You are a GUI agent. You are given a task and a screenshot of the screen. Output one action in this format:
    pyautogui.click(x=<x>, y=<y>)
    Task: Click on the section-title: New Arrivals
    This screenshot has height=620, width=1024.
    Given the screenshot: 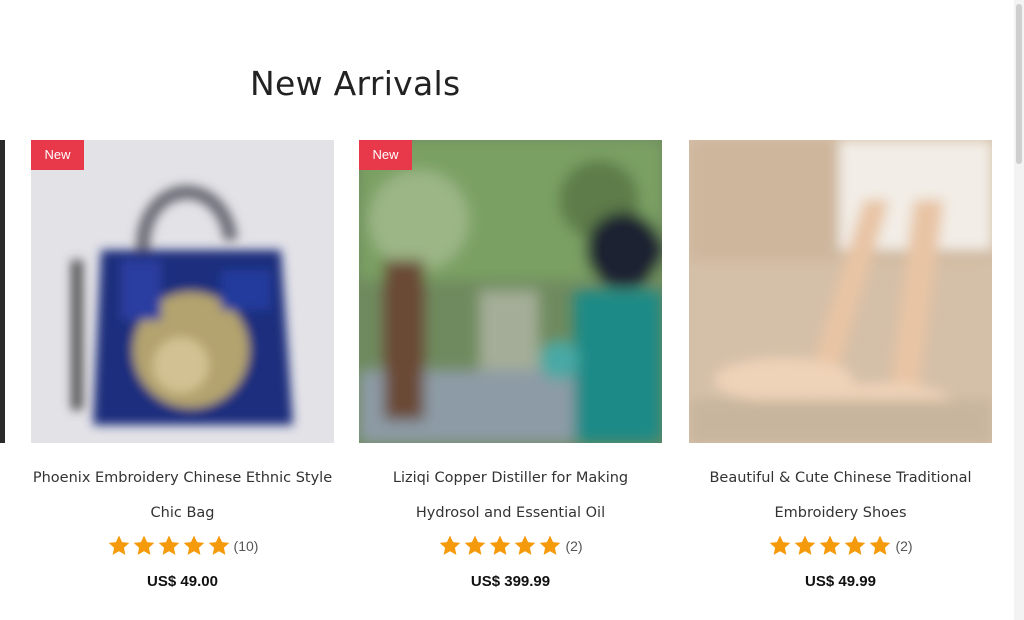 What is the action you would take?
    pyautogui.click(x=355, y=83)
    